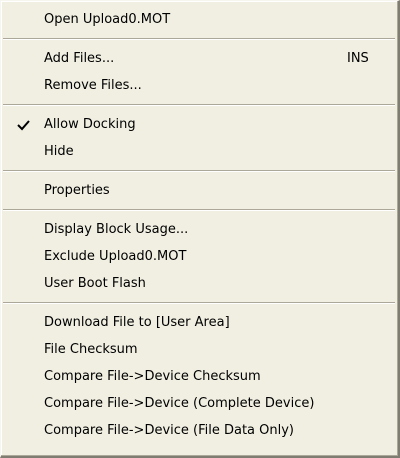 The height and width of the screenshot is (458, 400). I want to click on menu-item-download-file: Download File to [User Area], so click(199, 322).